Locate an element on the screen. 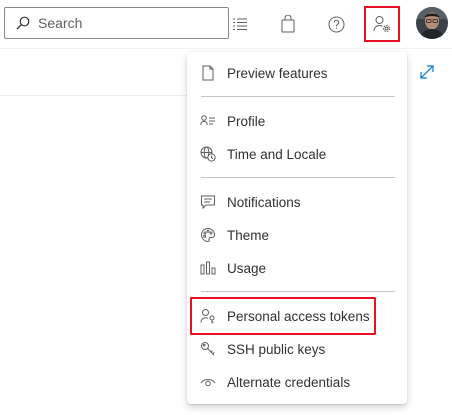  help-icon is located at coordinates (336, 24).